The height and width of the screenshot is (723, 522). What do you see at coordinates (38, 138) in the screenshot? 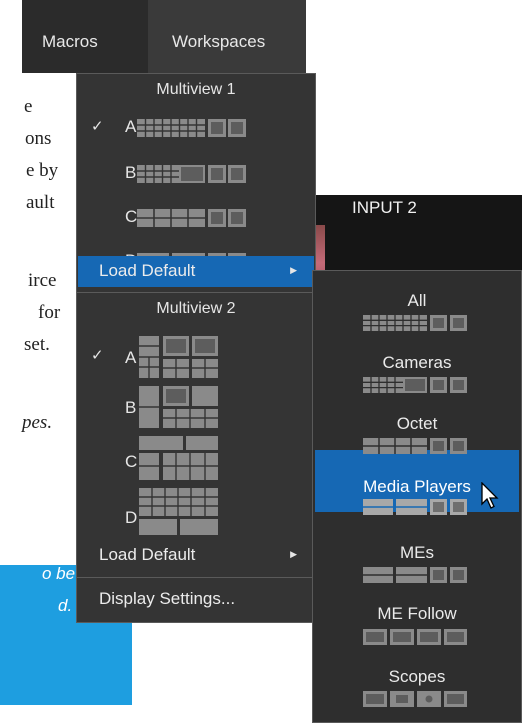
I see `doc-text-line-2: ons` at bounding box center [38, 138].